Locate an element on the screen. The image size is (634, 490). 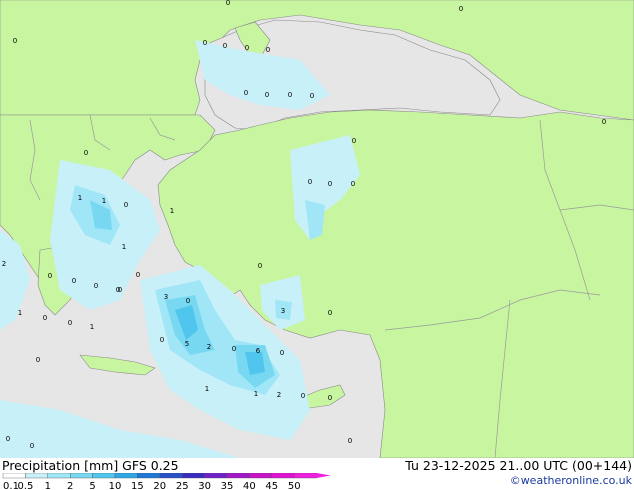
legend-tick-label: 15 is located at coordinates (137, 485).